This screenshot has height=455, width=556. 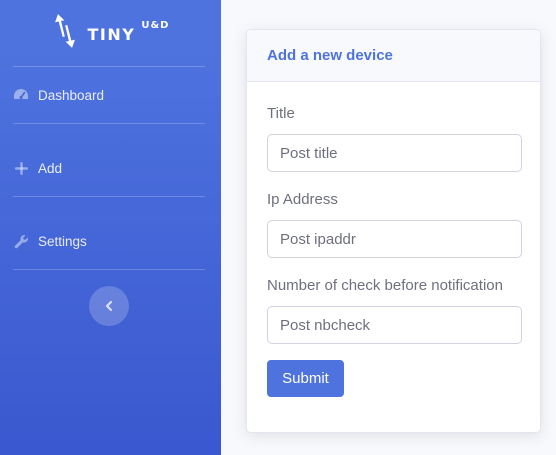 What do you see at coordinates (21, 95) in the screenshot?
I see `tachometer-icon` at bounding box center [21, 95].